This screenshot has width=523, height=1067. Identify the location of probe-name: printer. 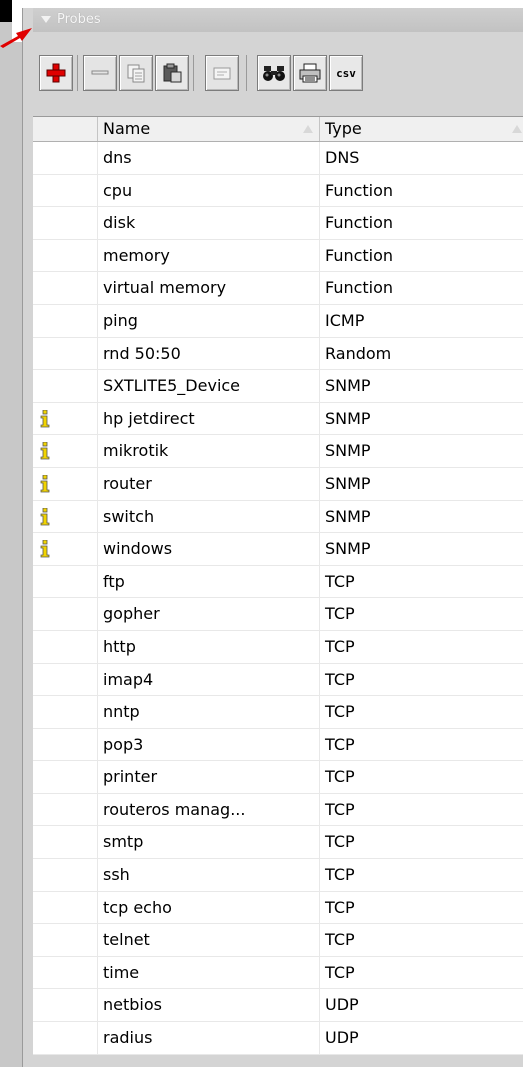
(209, 777).